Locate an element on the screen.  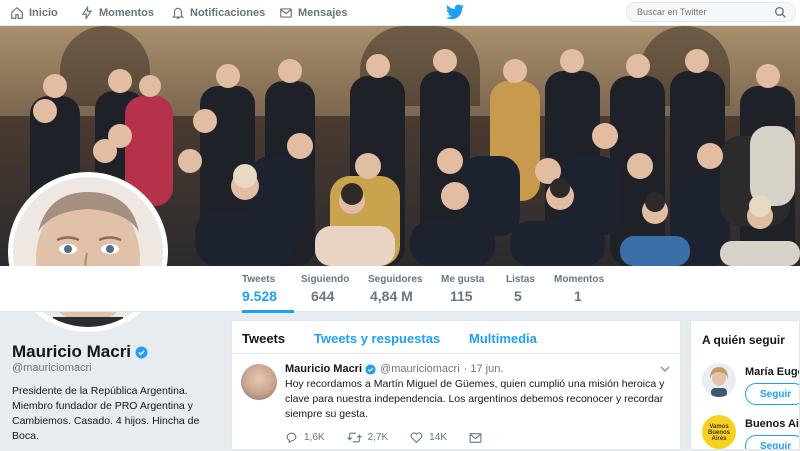
stat-label: Momentos is located at coordinates (579, 279).